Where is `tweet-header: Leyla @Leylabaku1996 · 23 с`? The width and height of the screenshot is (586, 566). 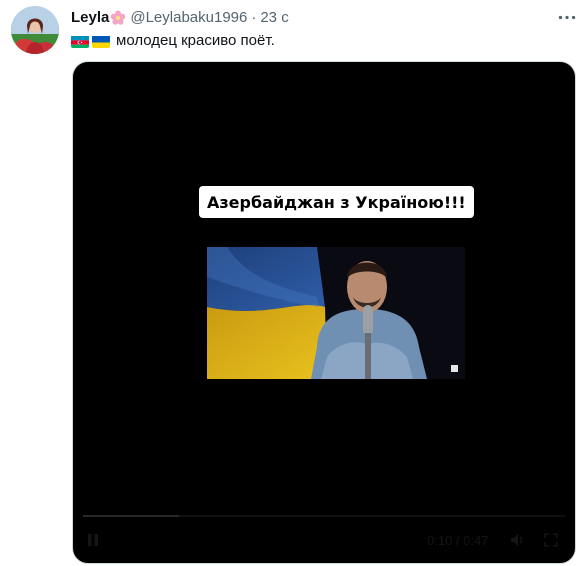
tweet-header: Leyla @Leylabaku1996 · 23 с is located at coordinates (180, 18).